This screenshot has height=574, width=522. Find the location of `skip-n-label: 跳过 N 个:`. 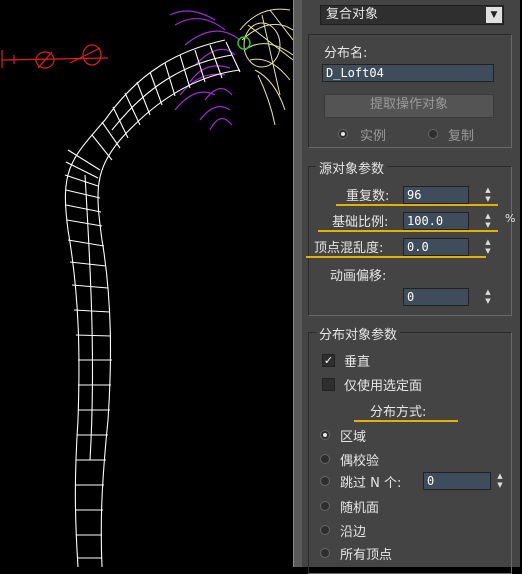

skip-n-label: 跳过 N 个: is located at coordinates (371, 483).